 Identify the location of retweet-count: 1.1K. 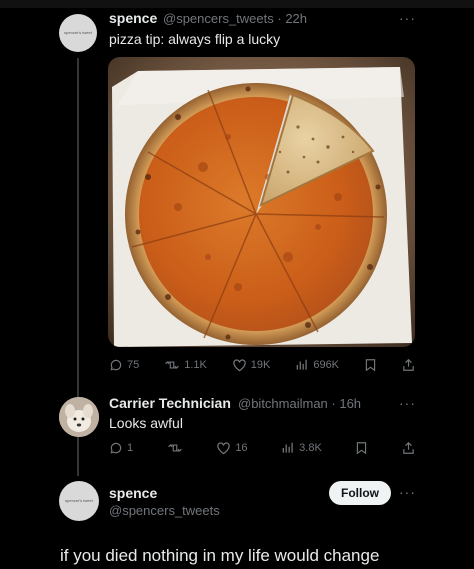
(195, 365).